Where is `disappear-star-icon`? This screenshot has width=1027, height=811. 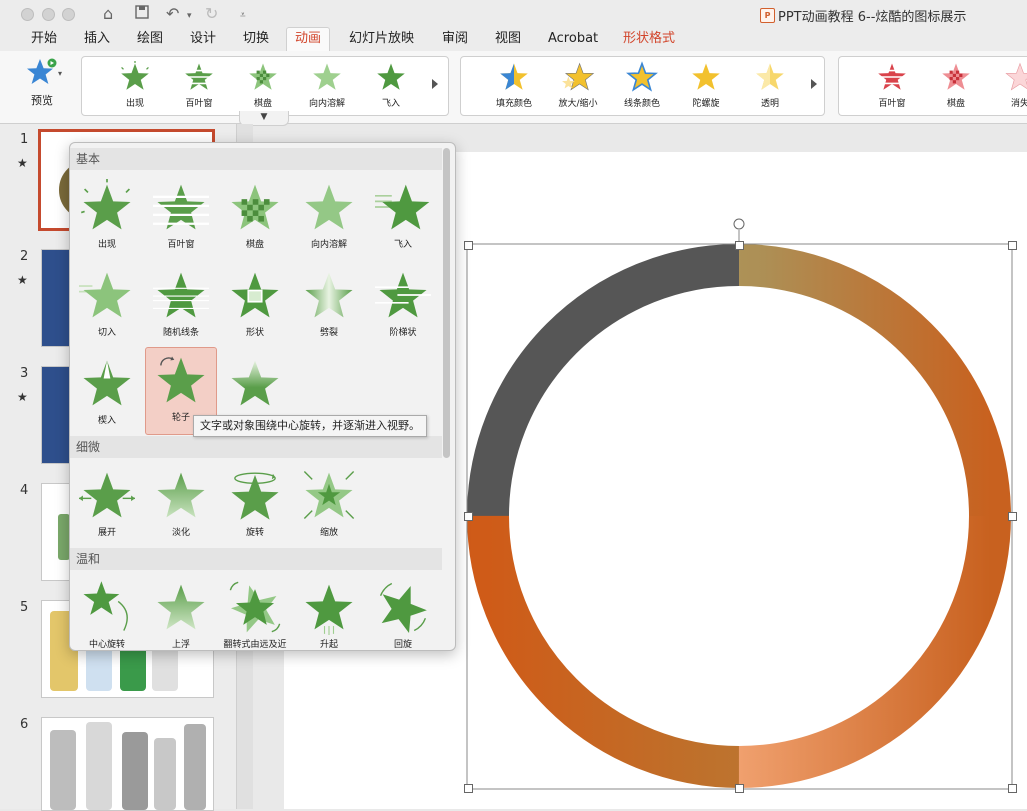
disappear-star-icon is located at coordinates (1016, 76).